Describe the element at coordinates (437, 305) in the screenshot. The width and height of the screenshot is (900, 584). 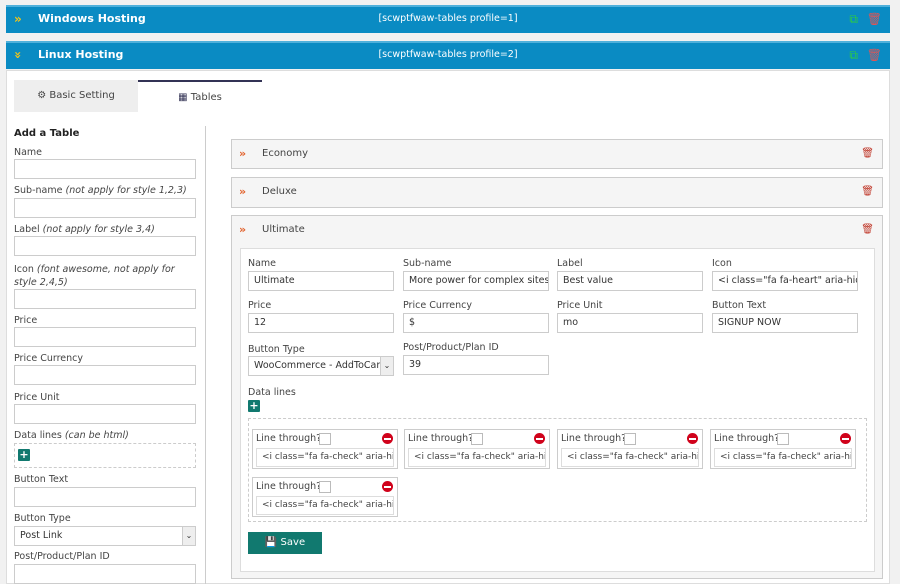
I see `currency-label: Price Currency` at that location.